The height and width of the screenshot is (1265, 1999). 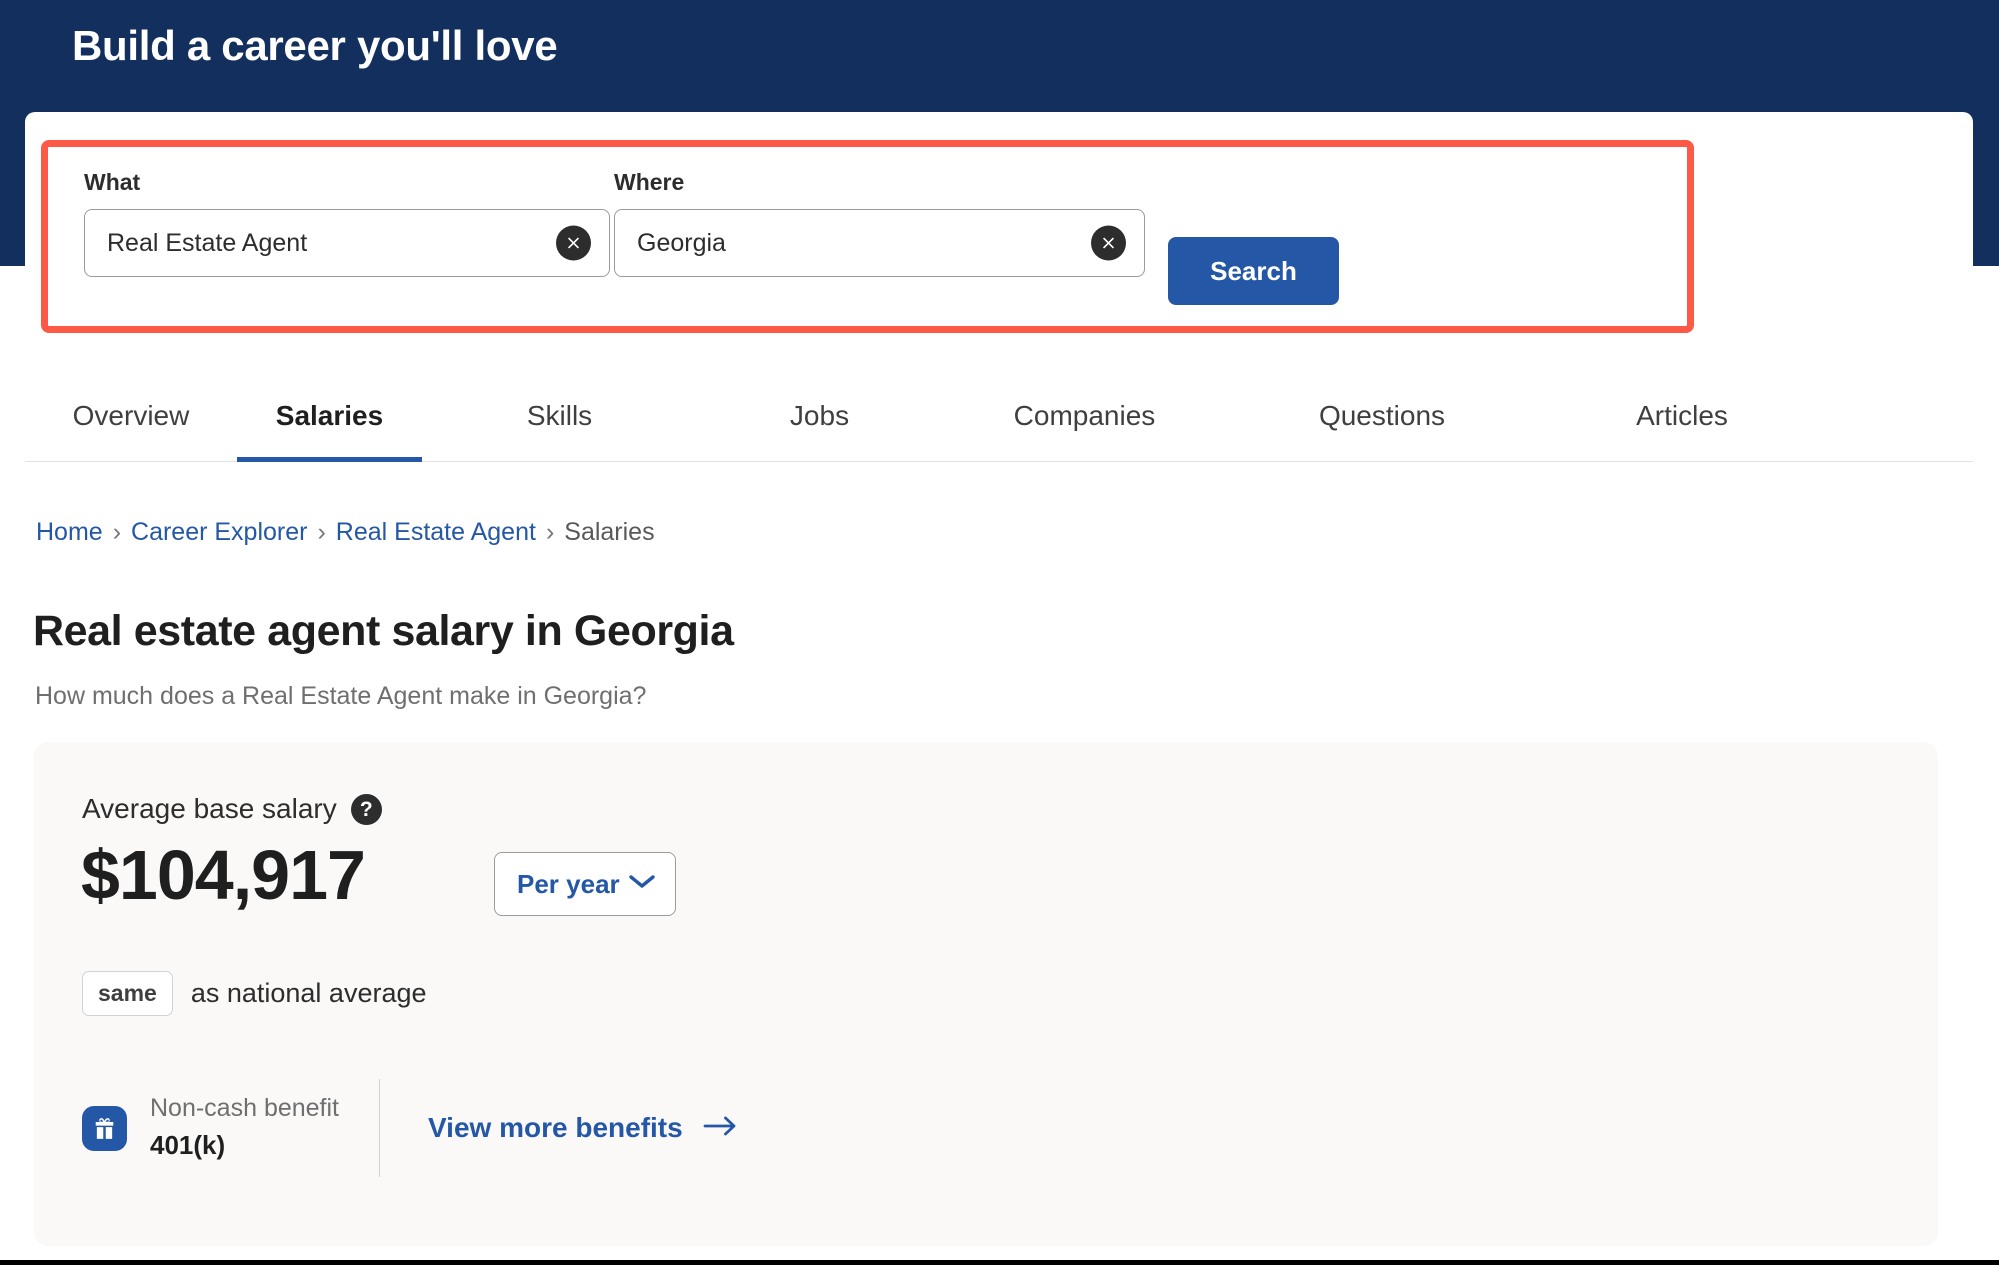 I want to click on view-more-benefits-label: View more benefits, so click(x=555, y=1127).